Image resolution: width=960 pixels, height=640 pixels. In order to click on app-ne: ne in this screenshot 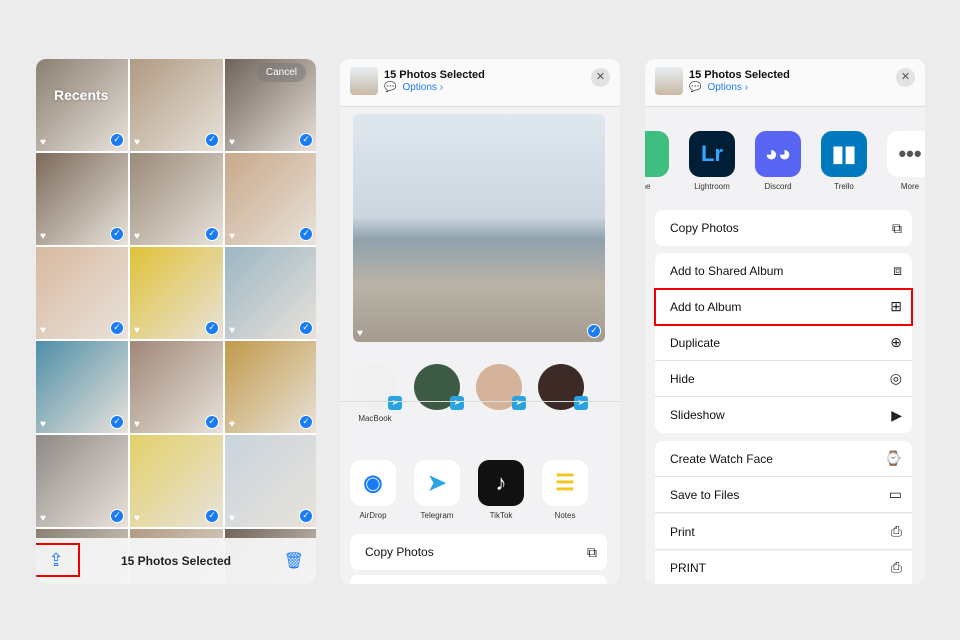, I will do `click(657, 161)`.